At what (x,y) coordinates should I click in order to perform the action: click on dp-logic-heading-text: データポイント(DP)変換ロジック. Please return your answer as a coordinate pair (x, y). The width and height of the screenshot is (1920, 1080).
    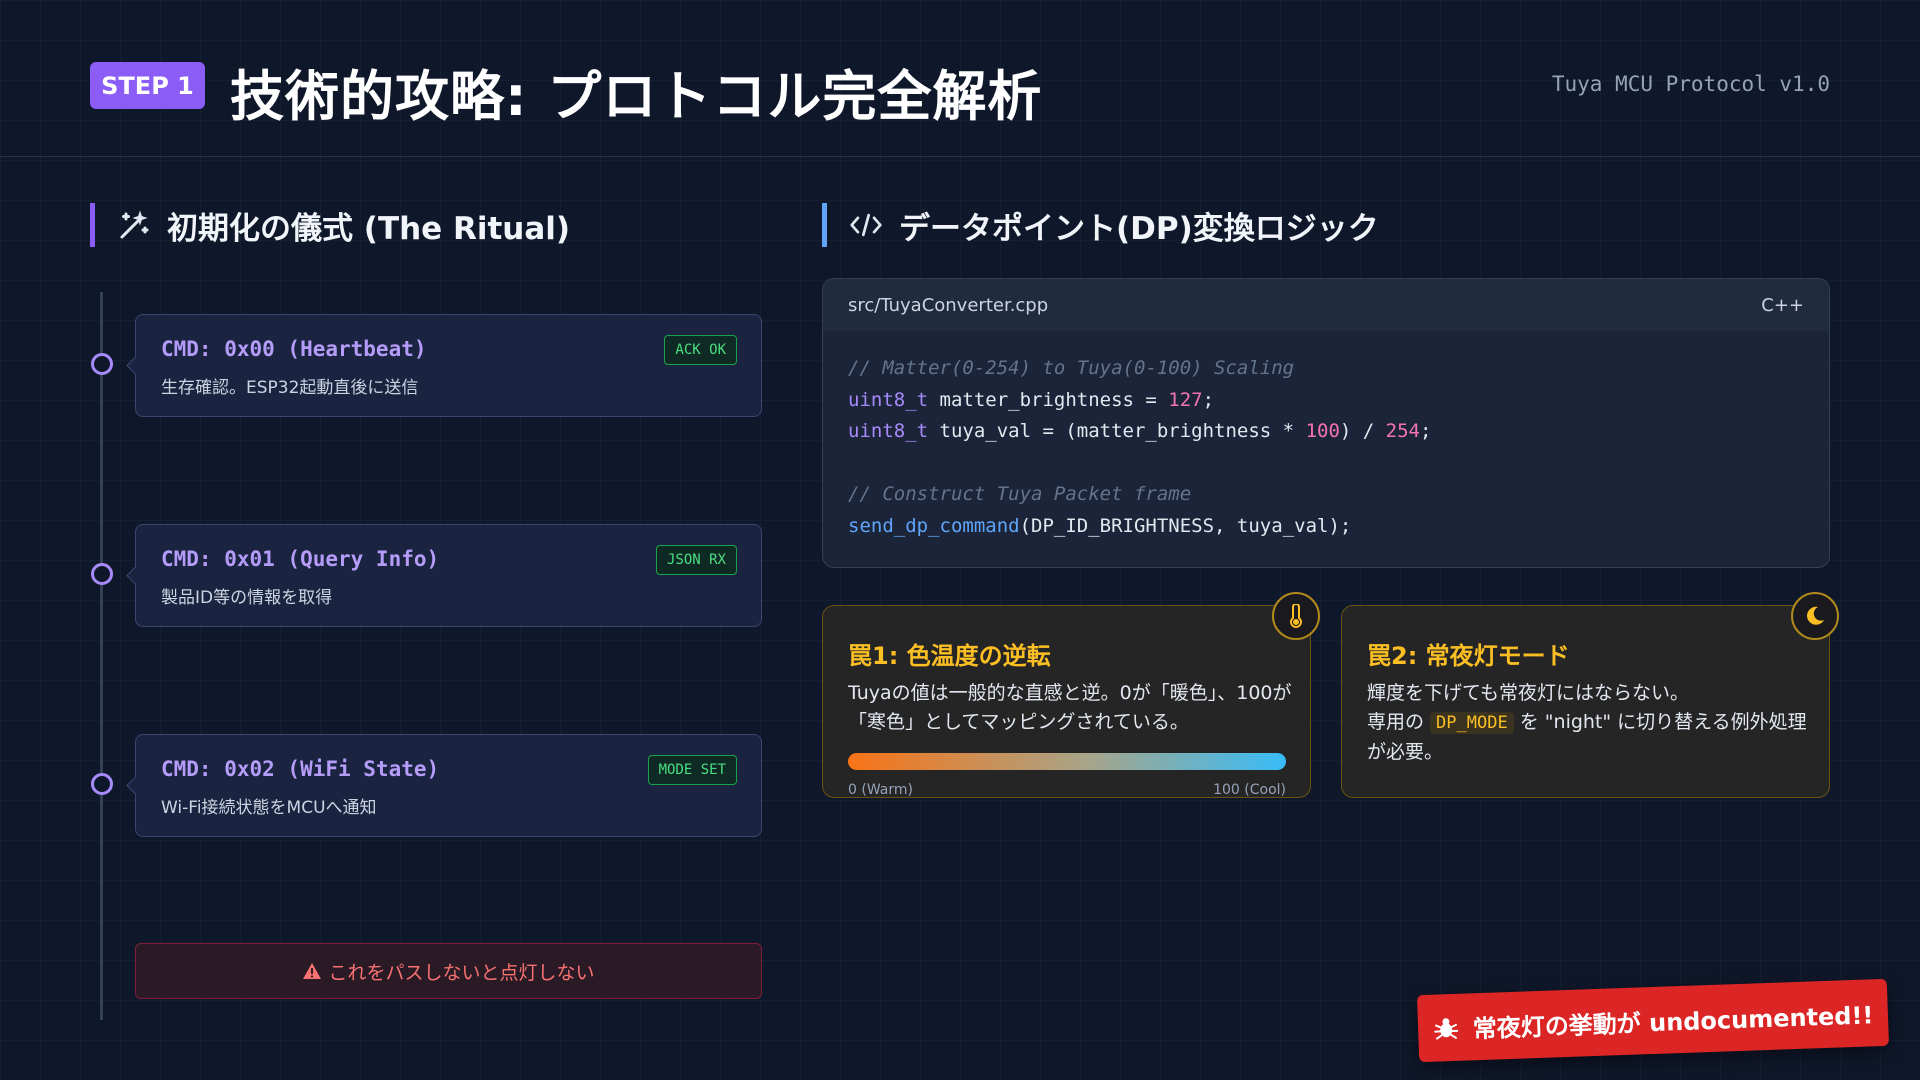
    Looking at the image, I should click on (1139, 228).